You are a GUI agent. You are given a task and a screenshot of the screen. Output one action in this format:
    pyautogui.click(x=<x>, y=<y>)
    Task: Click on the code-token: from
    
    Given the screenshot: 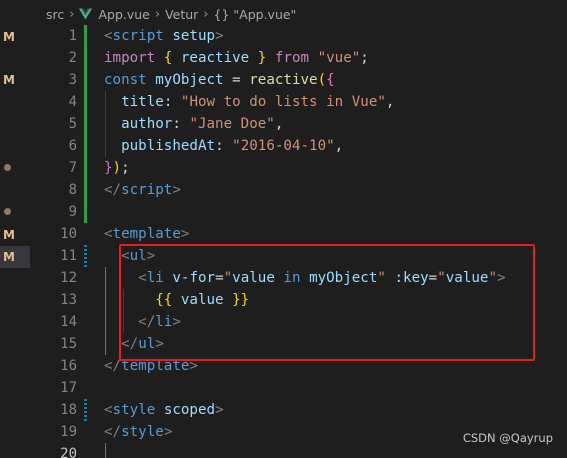 What is the action you would take?
    pyautogui.click(x=292, y=58)
    